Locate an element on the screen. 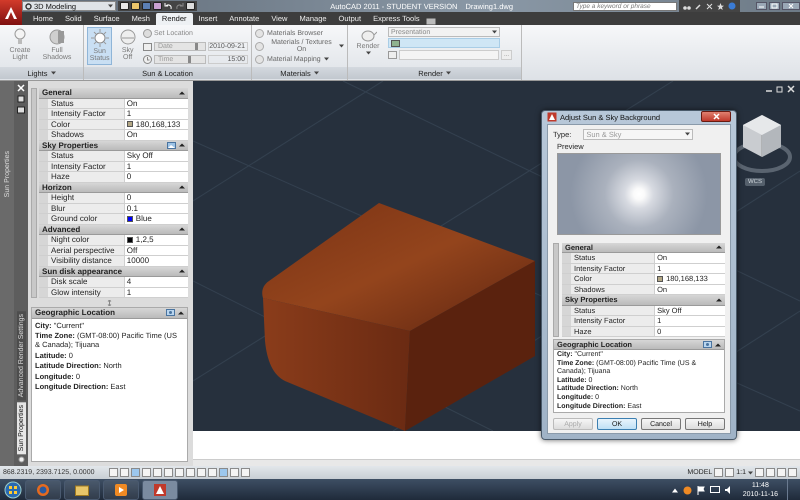 The image size is (800, 500). open-folder-icon is located at coordinates (135, 6).